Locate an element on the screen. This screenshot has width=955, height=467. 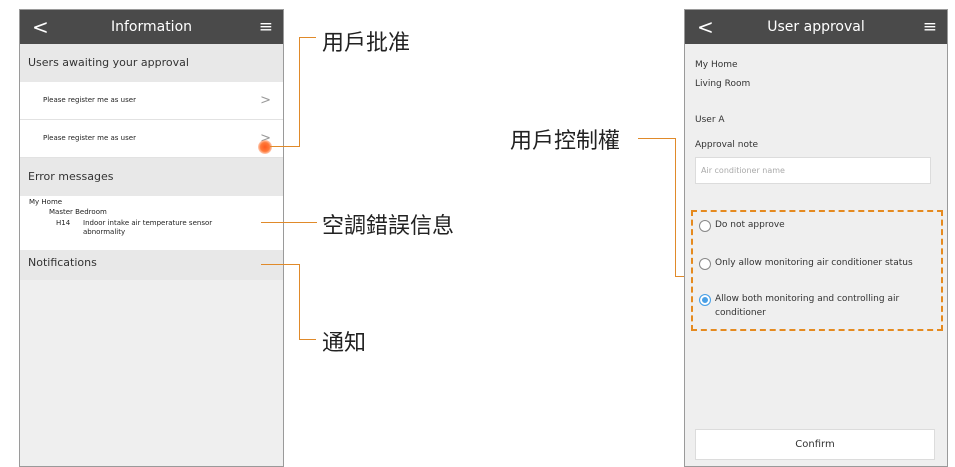
error-message-line2: abnormality is located at coordinates (104, 232).